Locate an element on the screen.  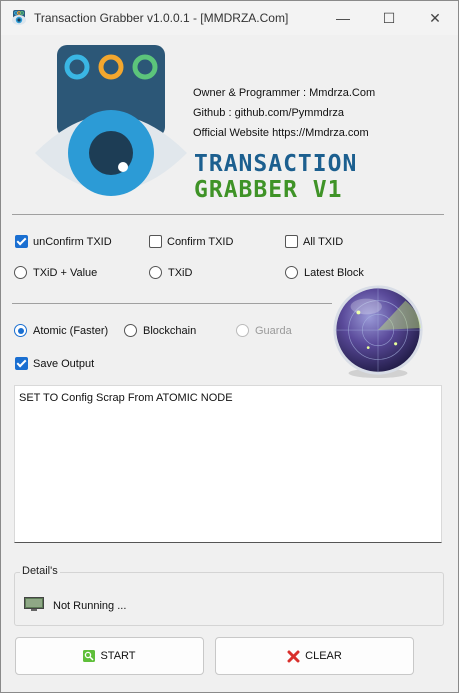
app-icon is located at coordinates (19, 17).